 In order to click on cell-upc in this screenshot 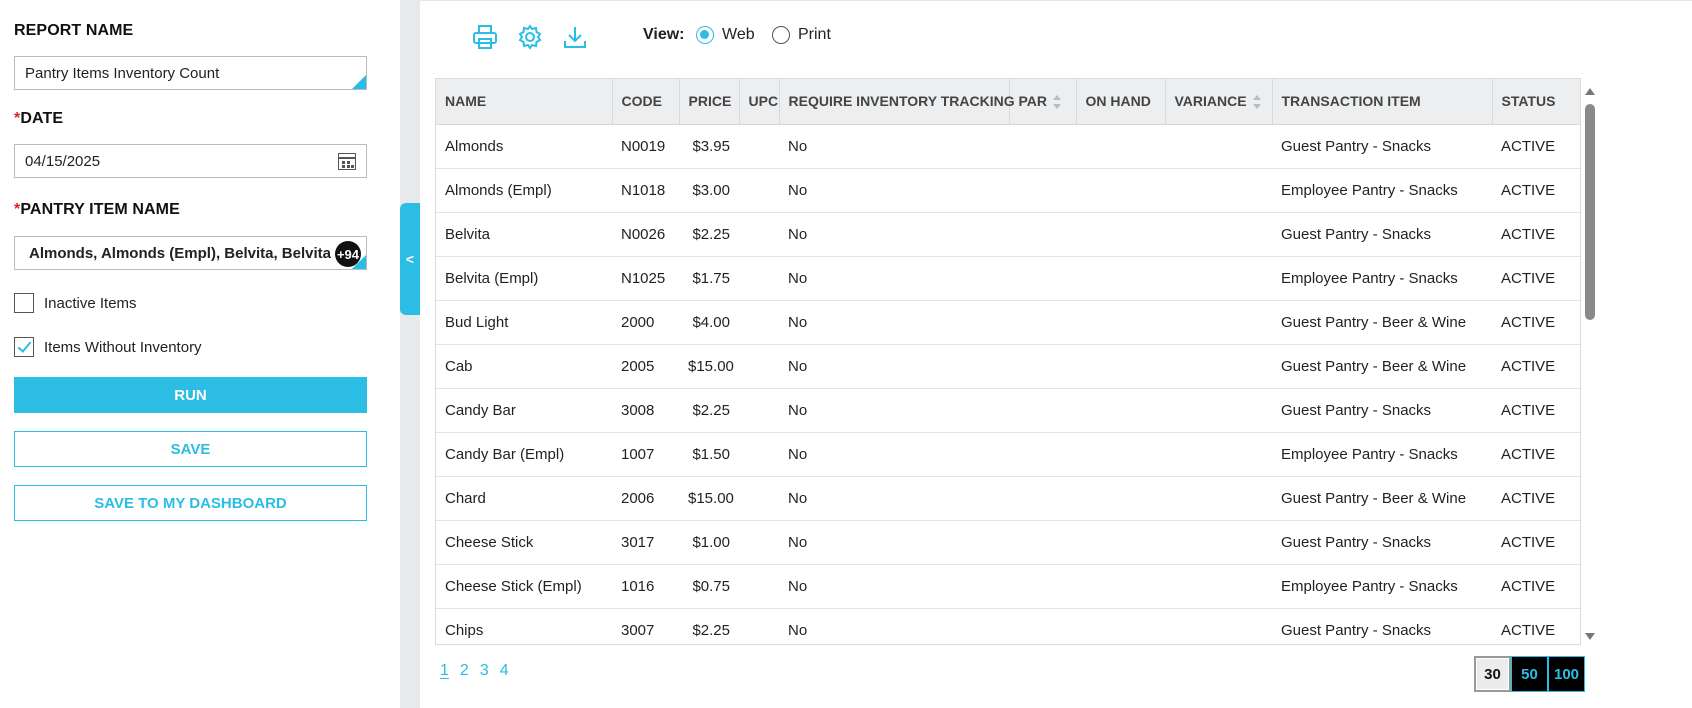, I will do `click(759, 542)`.